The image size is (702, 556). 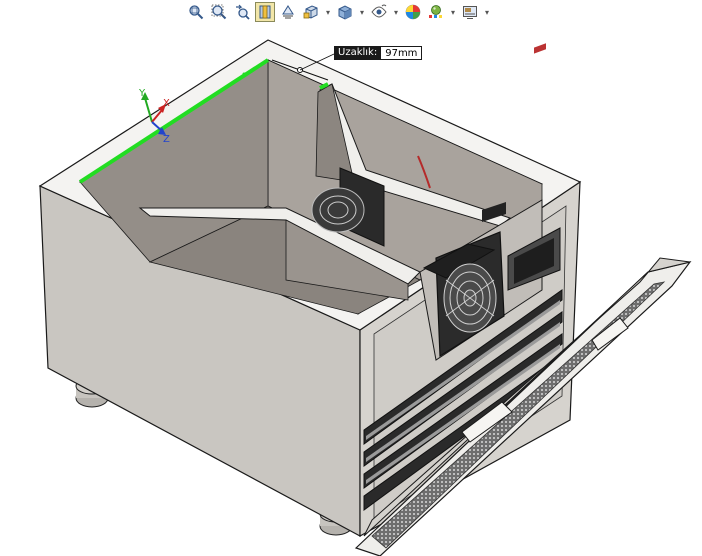 I want to click on measure-callout: Uzaklık: 97mm, so click(x=378, y=53).